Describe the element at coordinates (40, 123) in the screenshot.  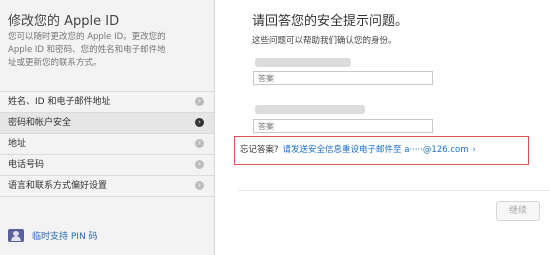
I see `sidebar-item-label: 密码和帐户安全` at that location.